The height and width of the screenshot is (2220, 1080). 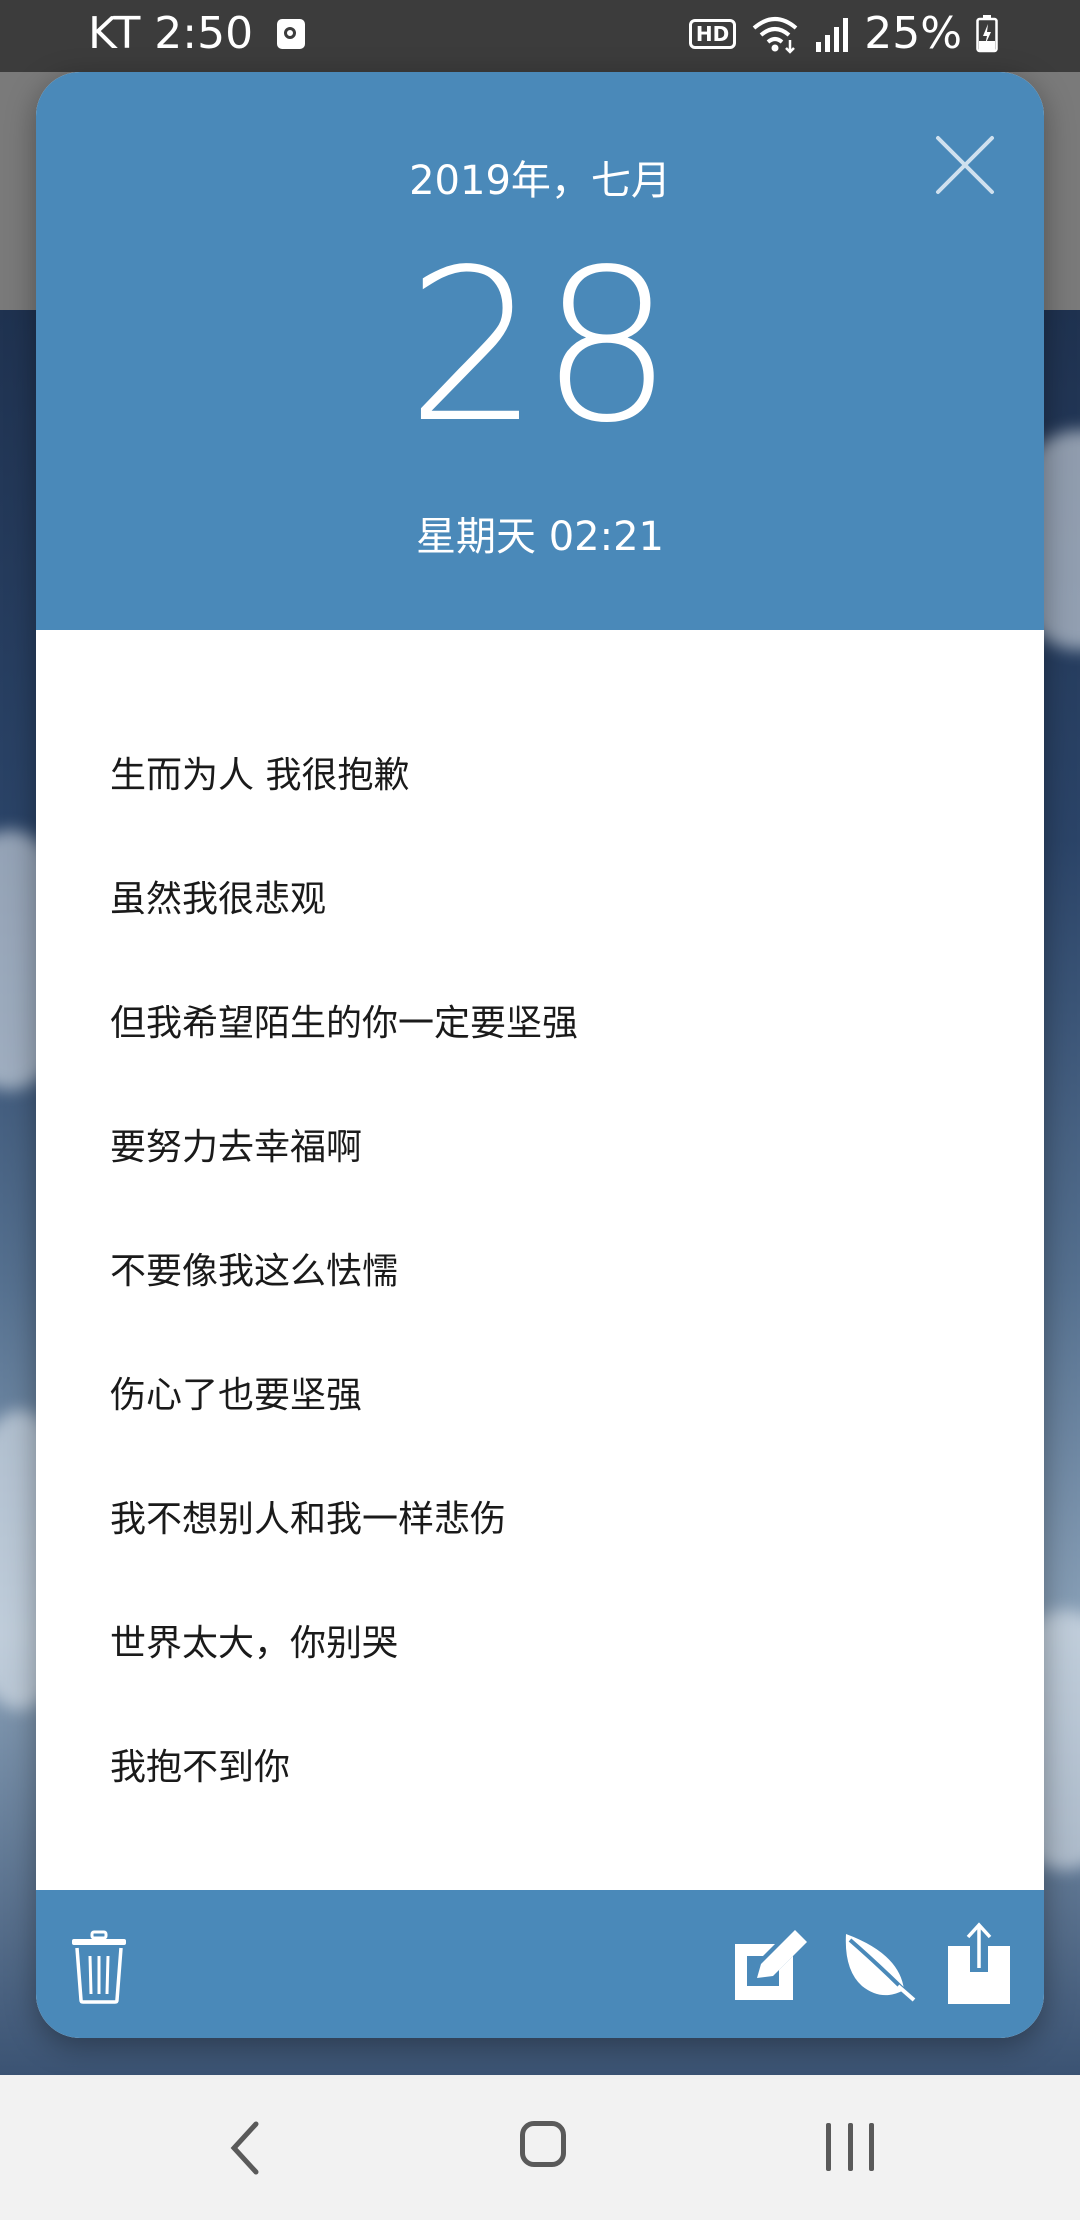 I want to click on diary-line: 伤心了也要坚强, so click(x=236, y=1395).